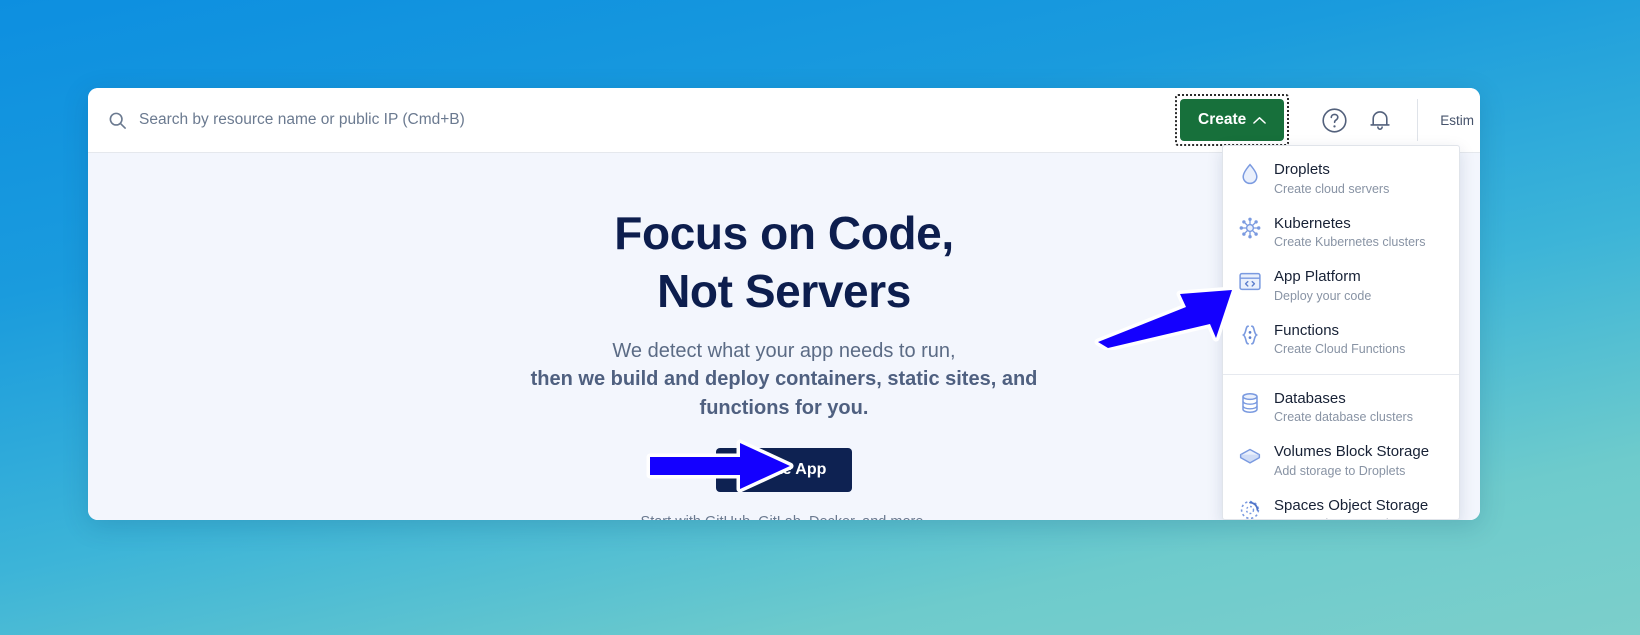 This screenshot has width=1640, height=635. I want to click on menu-item-title: Functions, so click(1307, 330).